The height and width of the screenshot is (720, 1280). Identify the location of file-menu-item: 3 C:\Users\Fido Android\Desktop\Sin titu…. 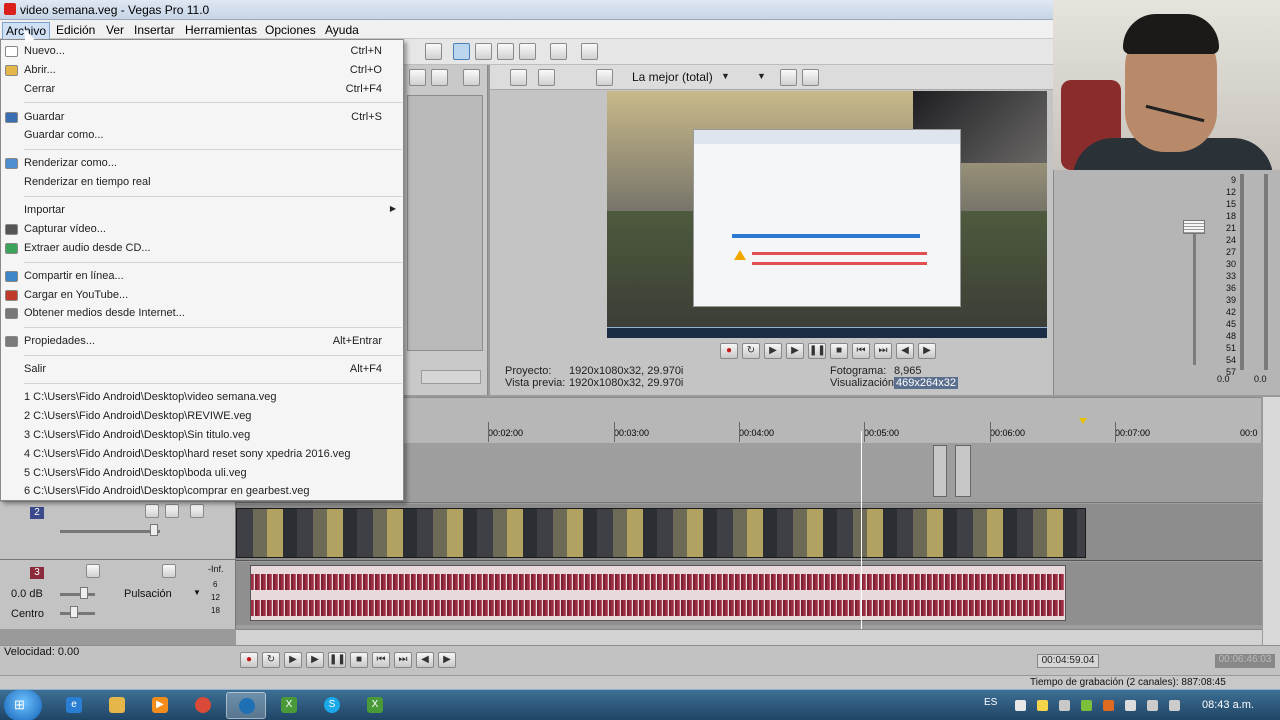
(202, 435).